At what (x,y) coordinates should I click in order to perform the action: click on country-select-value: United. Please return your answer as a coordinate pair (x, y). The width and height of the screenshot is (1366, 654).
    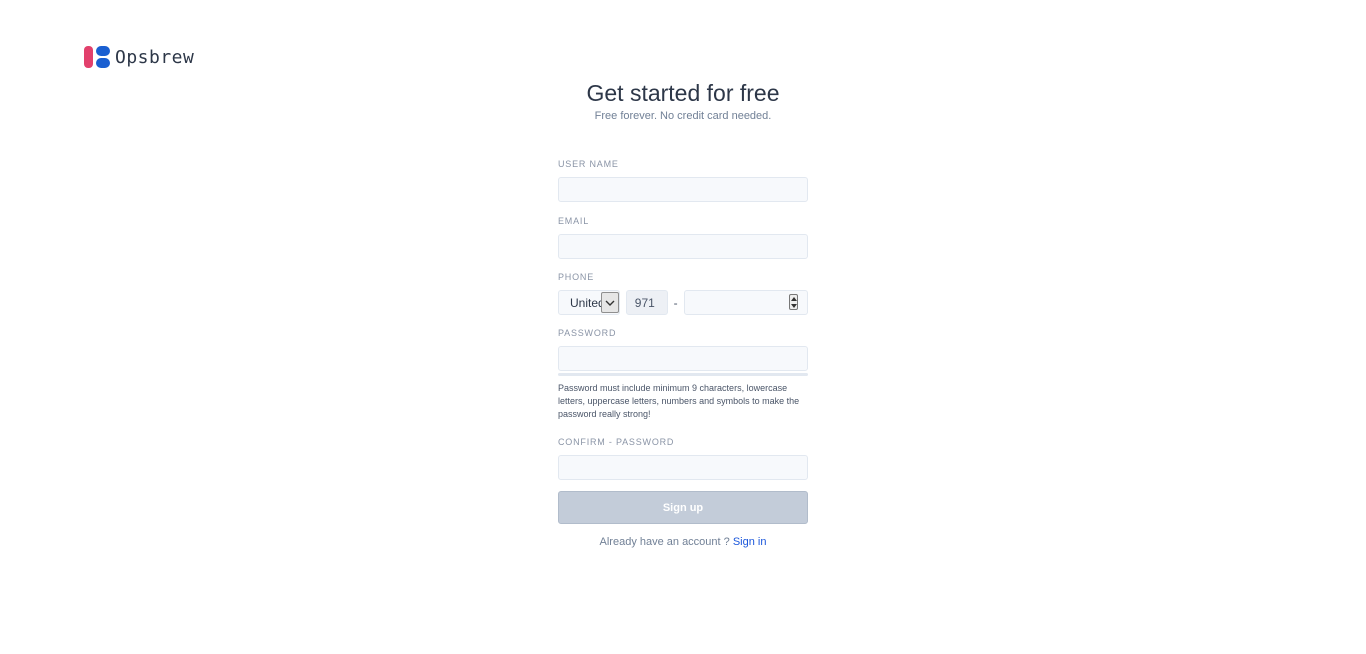
    Looking at the image, I should click on (587, 302).